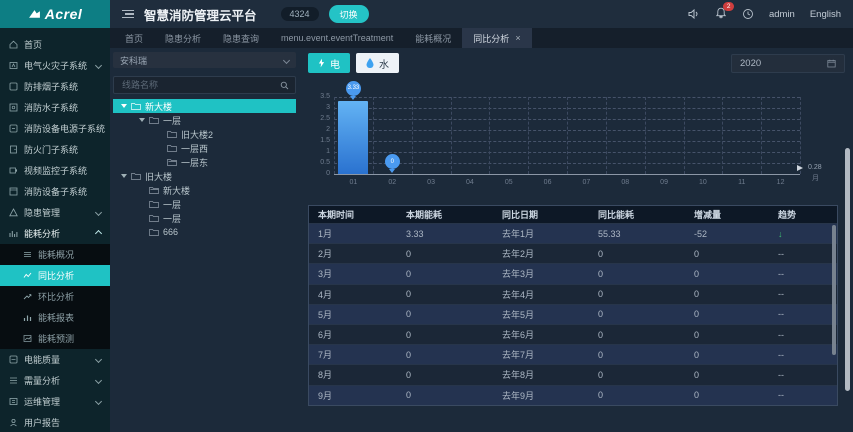  I want to click on bar, so click(353, 137).